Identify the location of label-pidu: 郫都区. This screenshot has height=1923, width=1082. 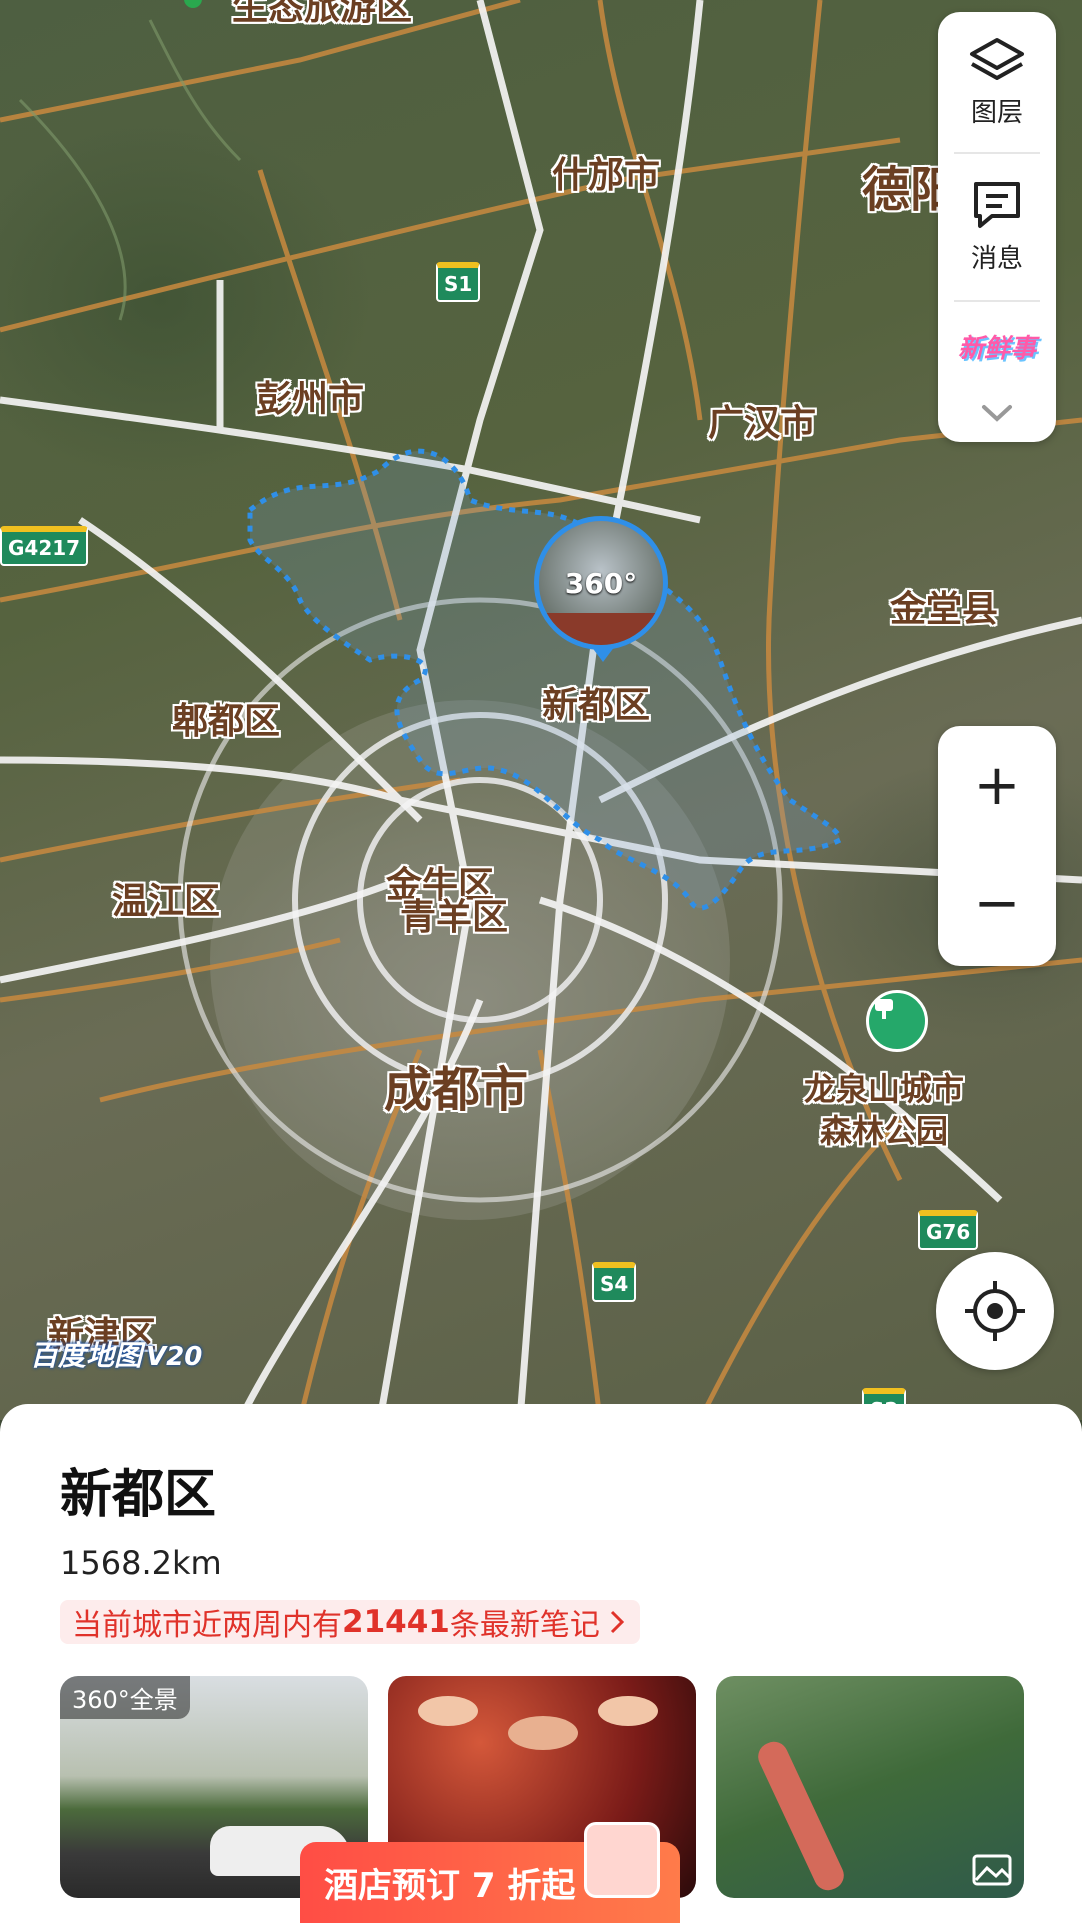
(226, 721).